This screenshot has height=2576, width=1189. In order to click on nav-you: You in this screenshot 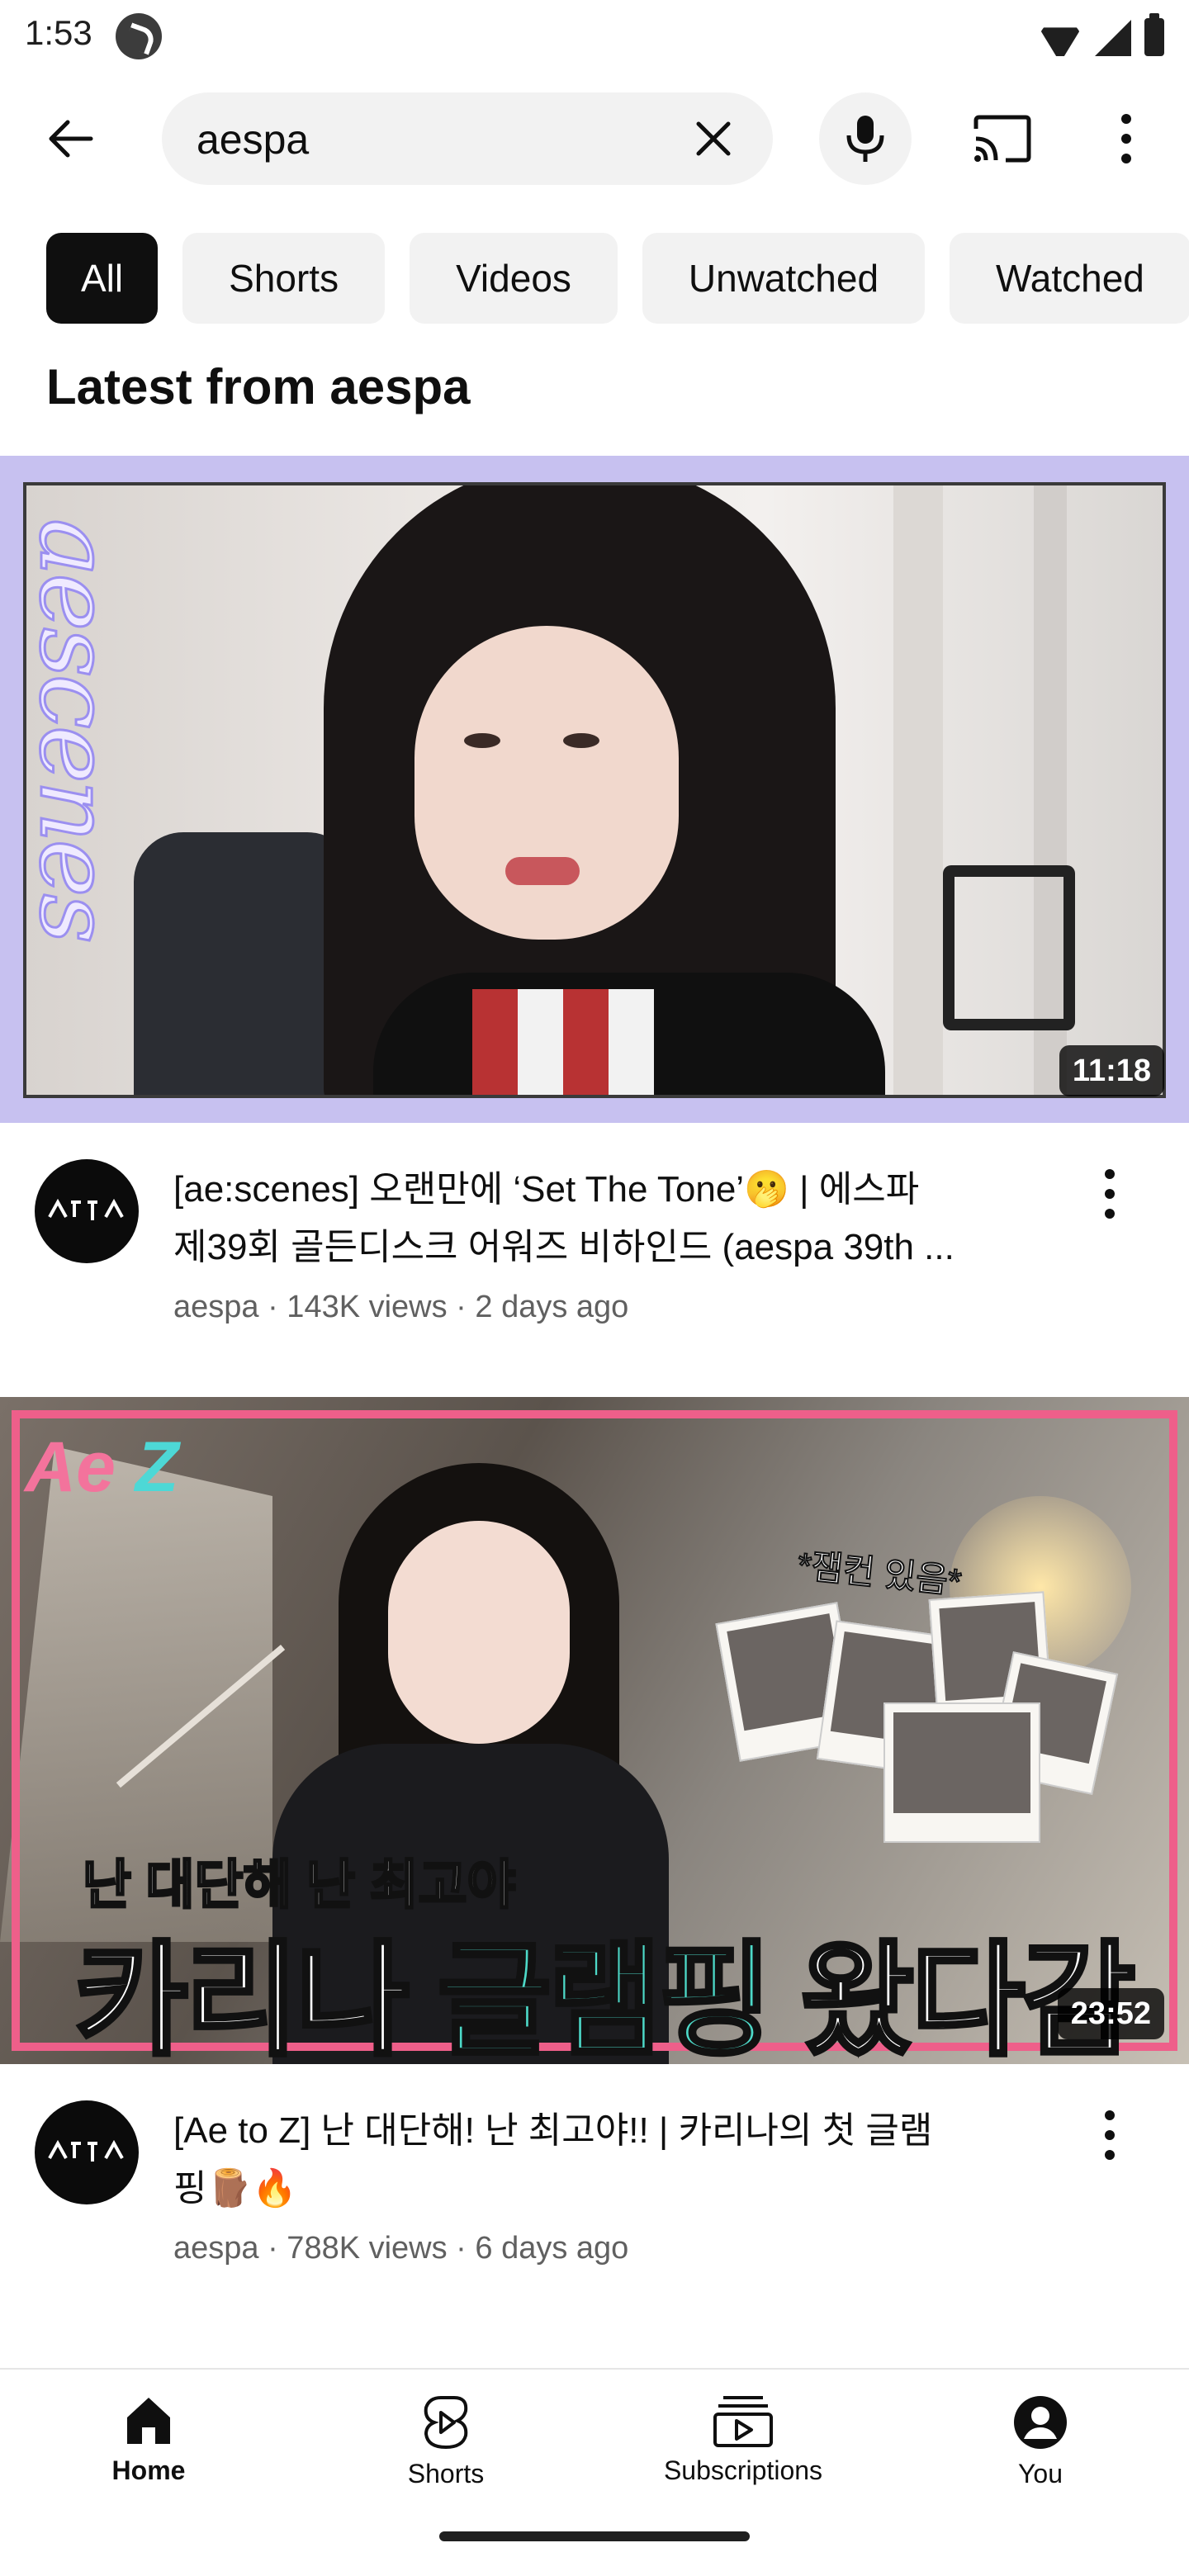, I will do `click(1040, 2448)`.